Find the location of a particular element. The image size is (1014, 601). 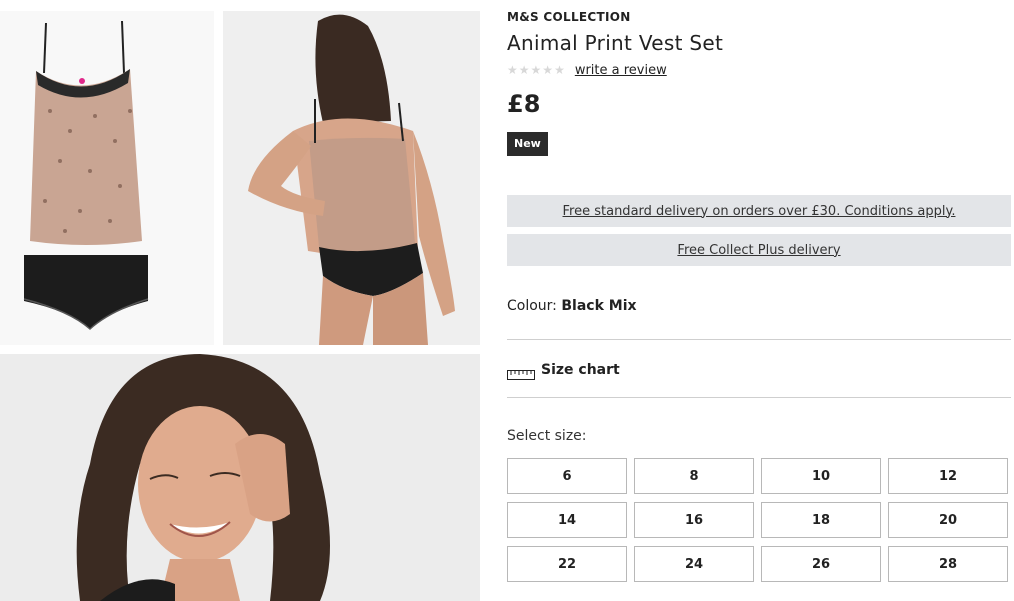

size-option-20: 20 is located at coordinates (948, 520).